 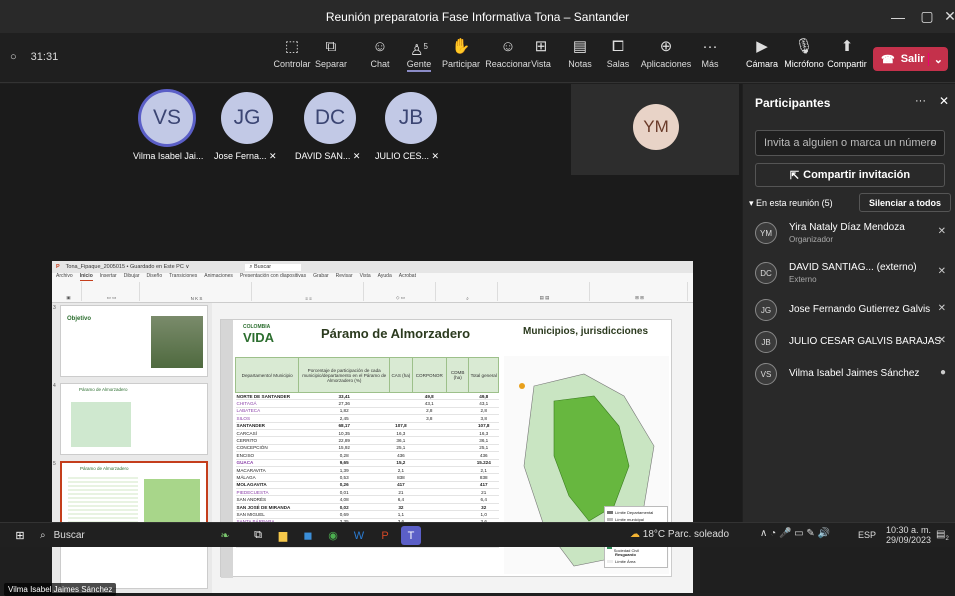 What do you see at coordinates (283, 535) in the screenshot?
I see `file-explorer-icon: ▆` at bounding box center [283, 535].